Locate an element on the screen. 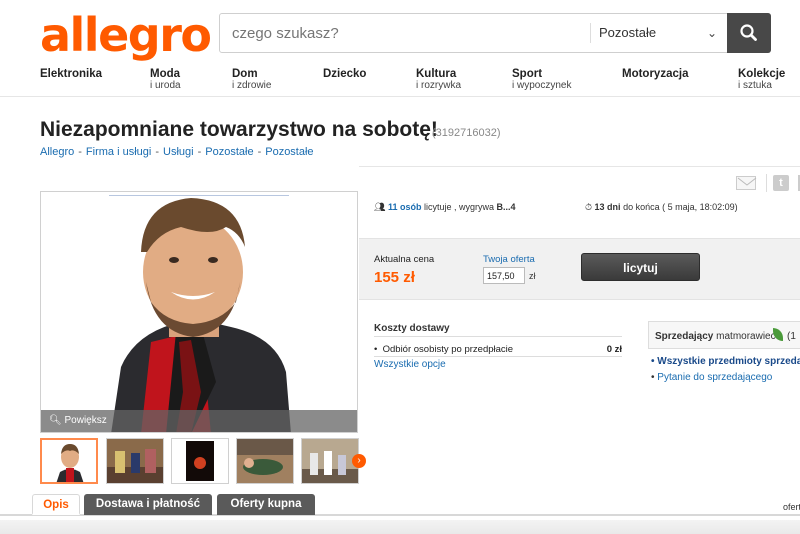  bidders-text: licytuje , wygrywa is located at coordinates (459, 207).